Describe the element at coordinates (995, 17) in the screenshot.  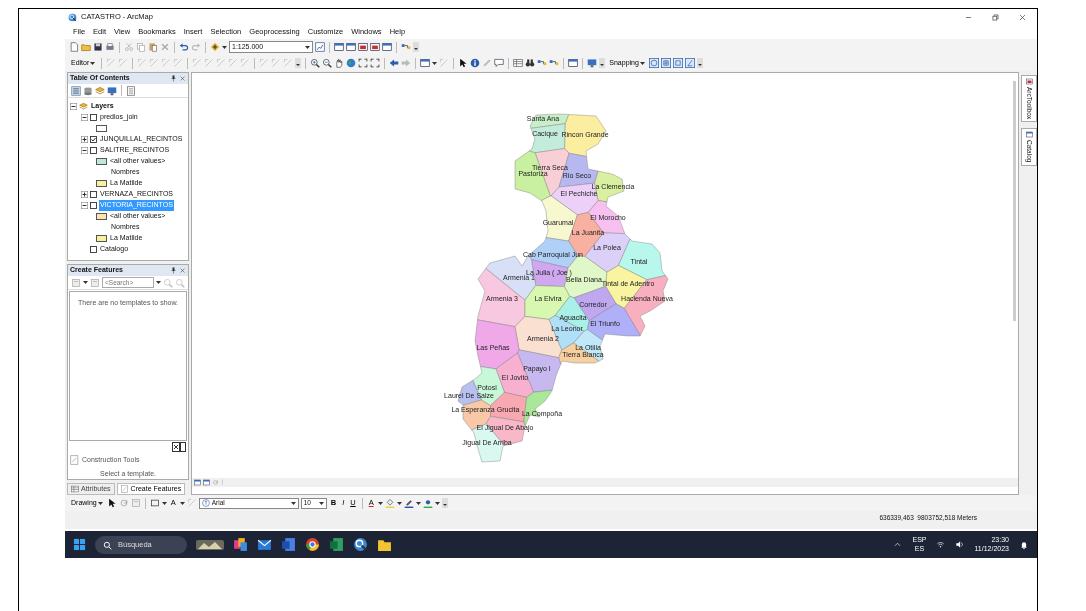
I see `restore-icon` at that location.